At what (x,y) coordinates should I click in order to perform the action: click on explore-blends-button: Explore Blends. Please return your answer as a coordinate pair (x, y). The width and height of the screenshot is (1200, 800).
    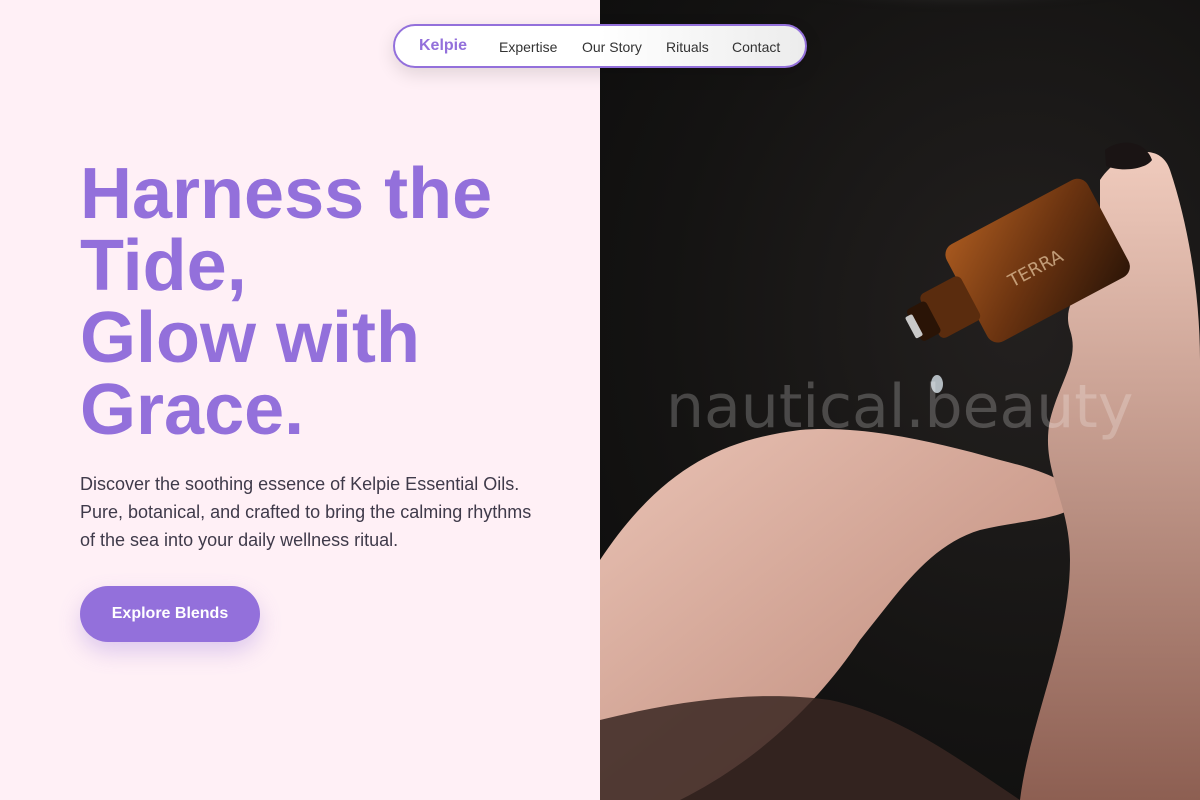
    Looking at the image, I should click on (170, 614).